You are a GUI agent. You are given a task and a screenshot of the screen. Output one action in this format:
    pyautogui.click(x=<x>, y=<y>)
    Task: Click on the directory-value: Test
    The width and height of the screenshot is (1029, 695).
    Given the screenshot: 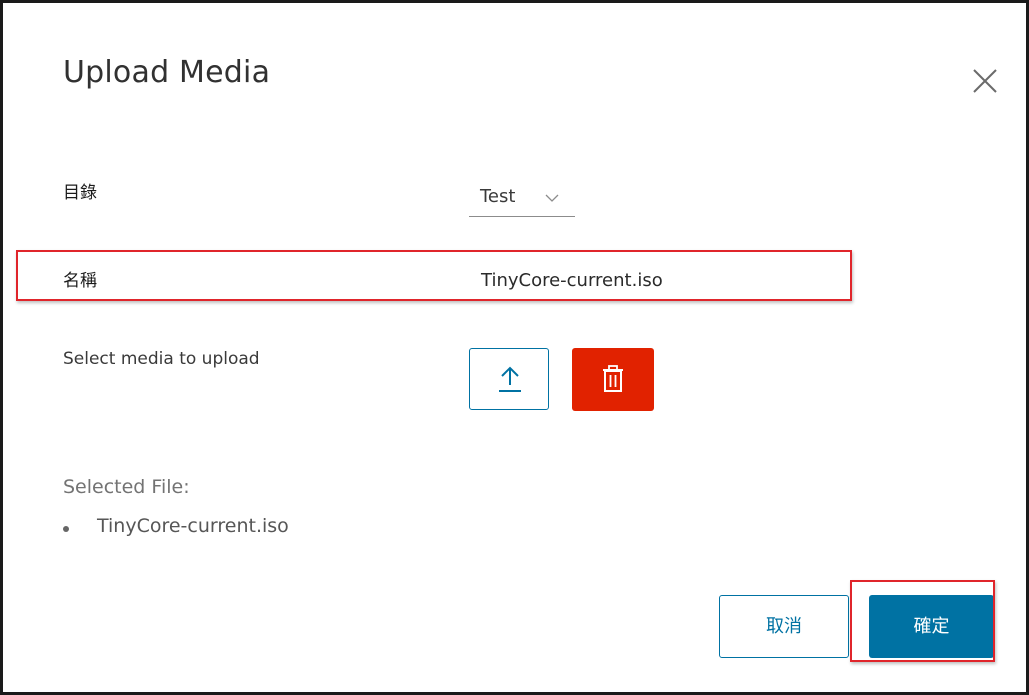 What is the action you would take?
    pyautogui.click(x=498, y=196)
    